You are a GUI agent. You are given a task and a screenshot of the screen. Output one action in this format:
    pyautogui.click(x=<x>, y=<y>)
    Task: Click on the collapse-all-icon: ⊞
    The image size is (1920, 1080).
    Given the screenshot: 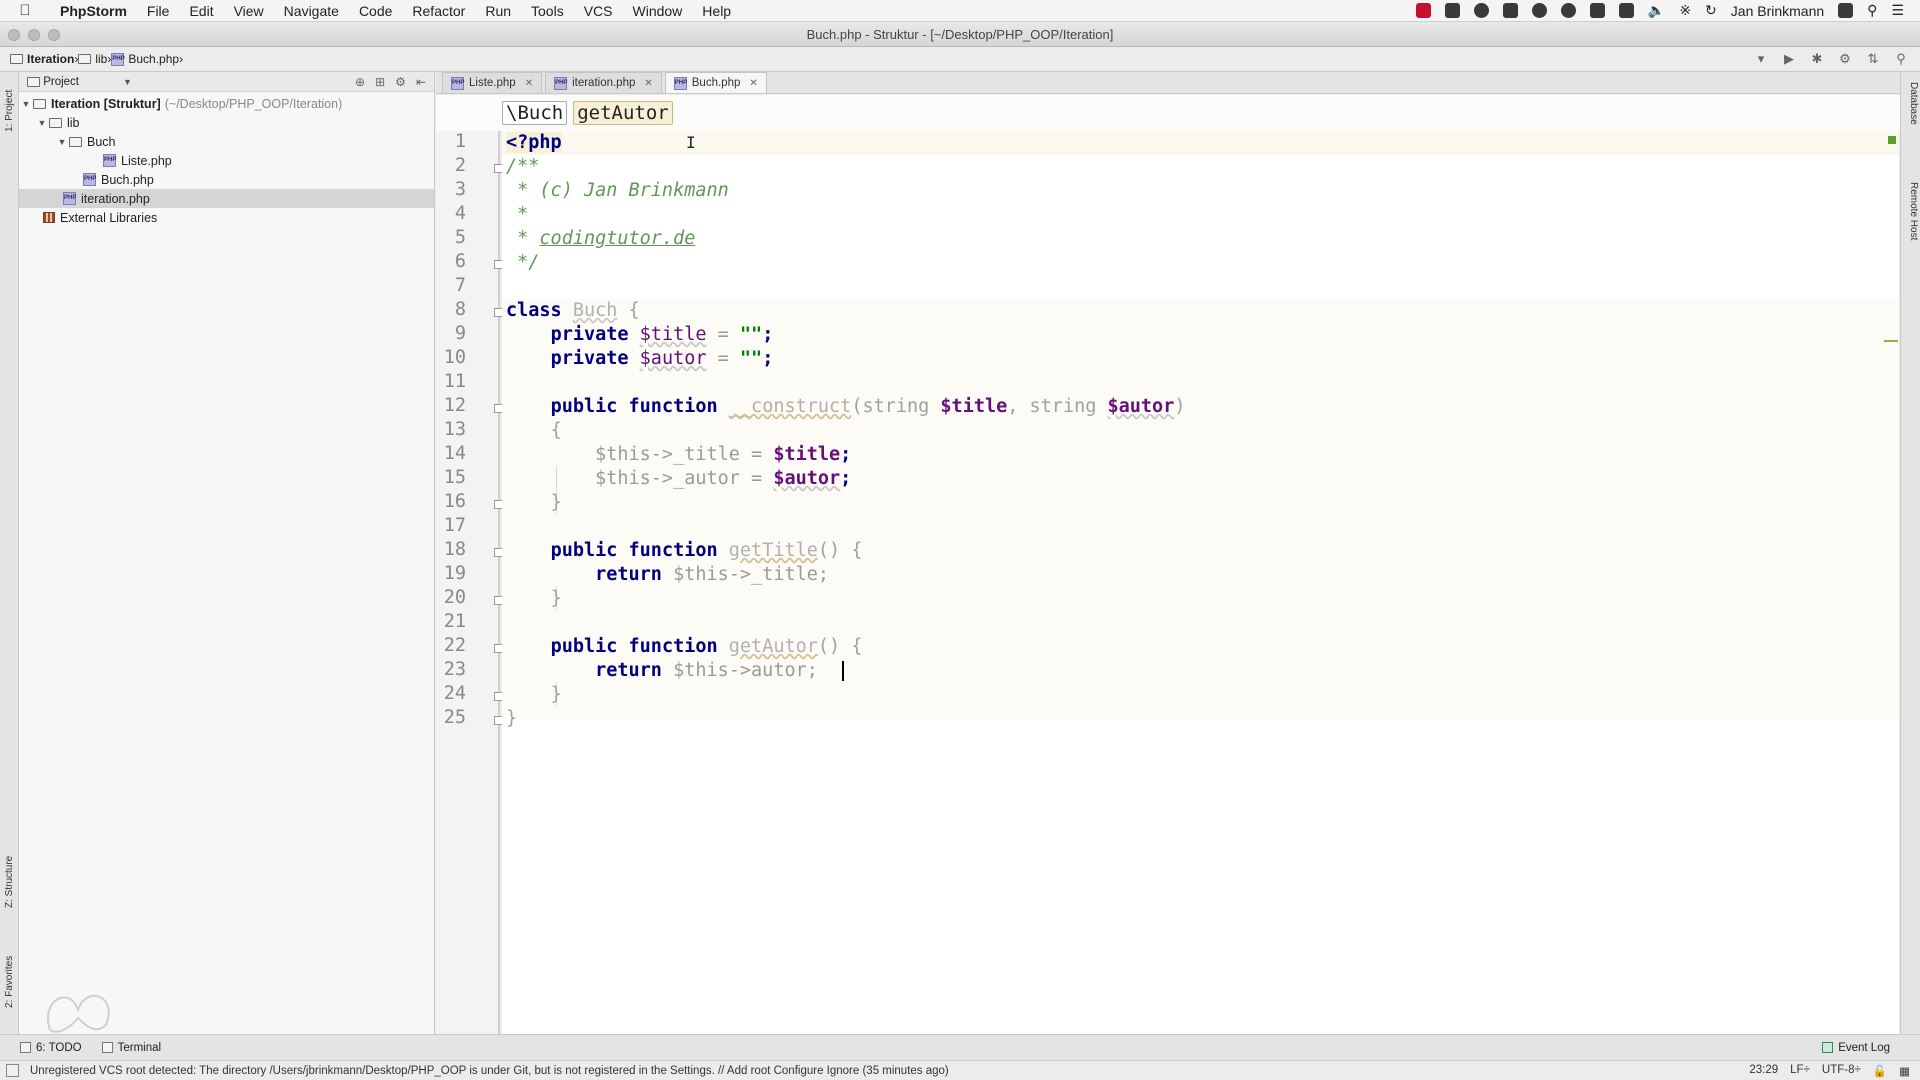 What is the action you would take?
    pyautogui.click(x=380, y=82)
    